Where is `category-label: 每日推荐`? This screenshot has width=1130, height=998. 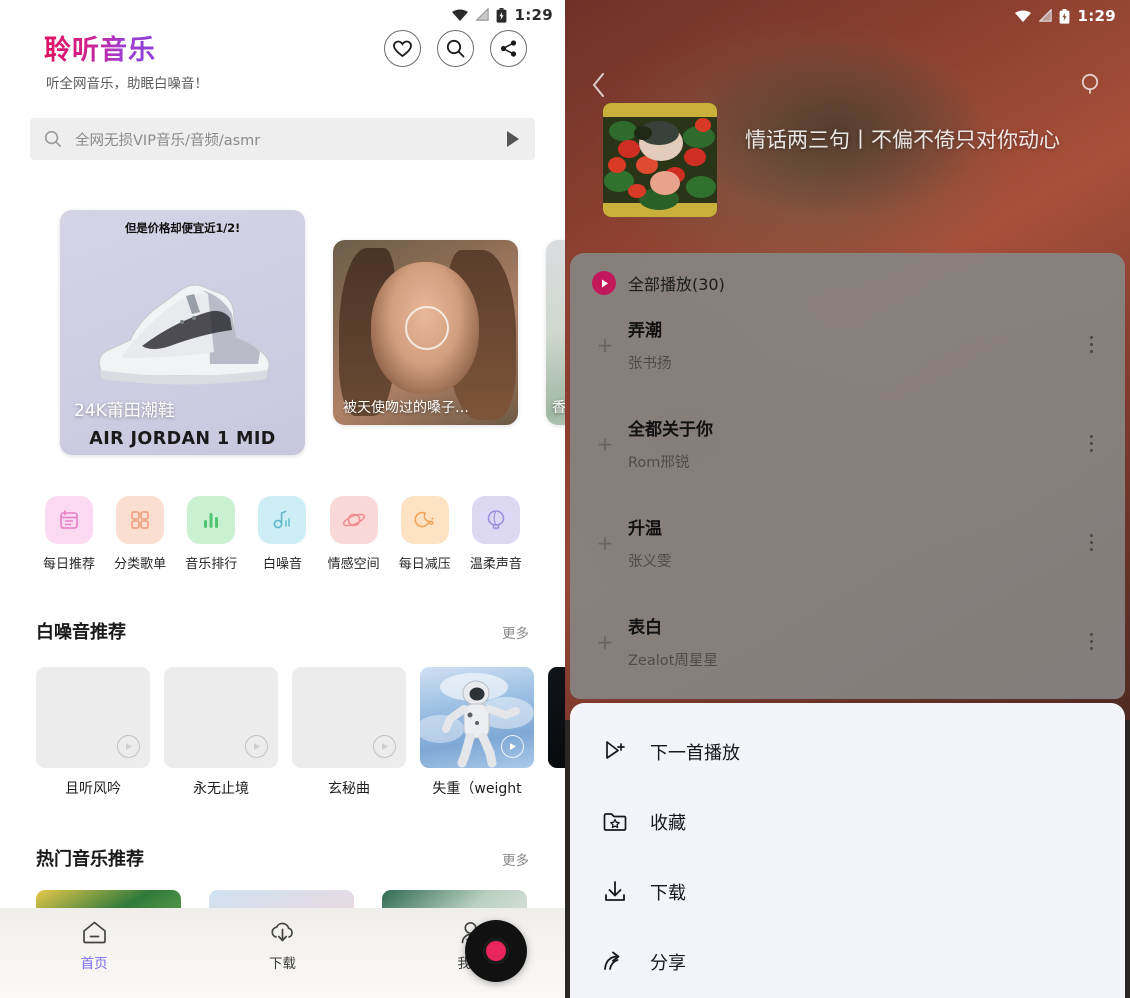
category-label: 每日推荐 is located at coordinates (68, 564).